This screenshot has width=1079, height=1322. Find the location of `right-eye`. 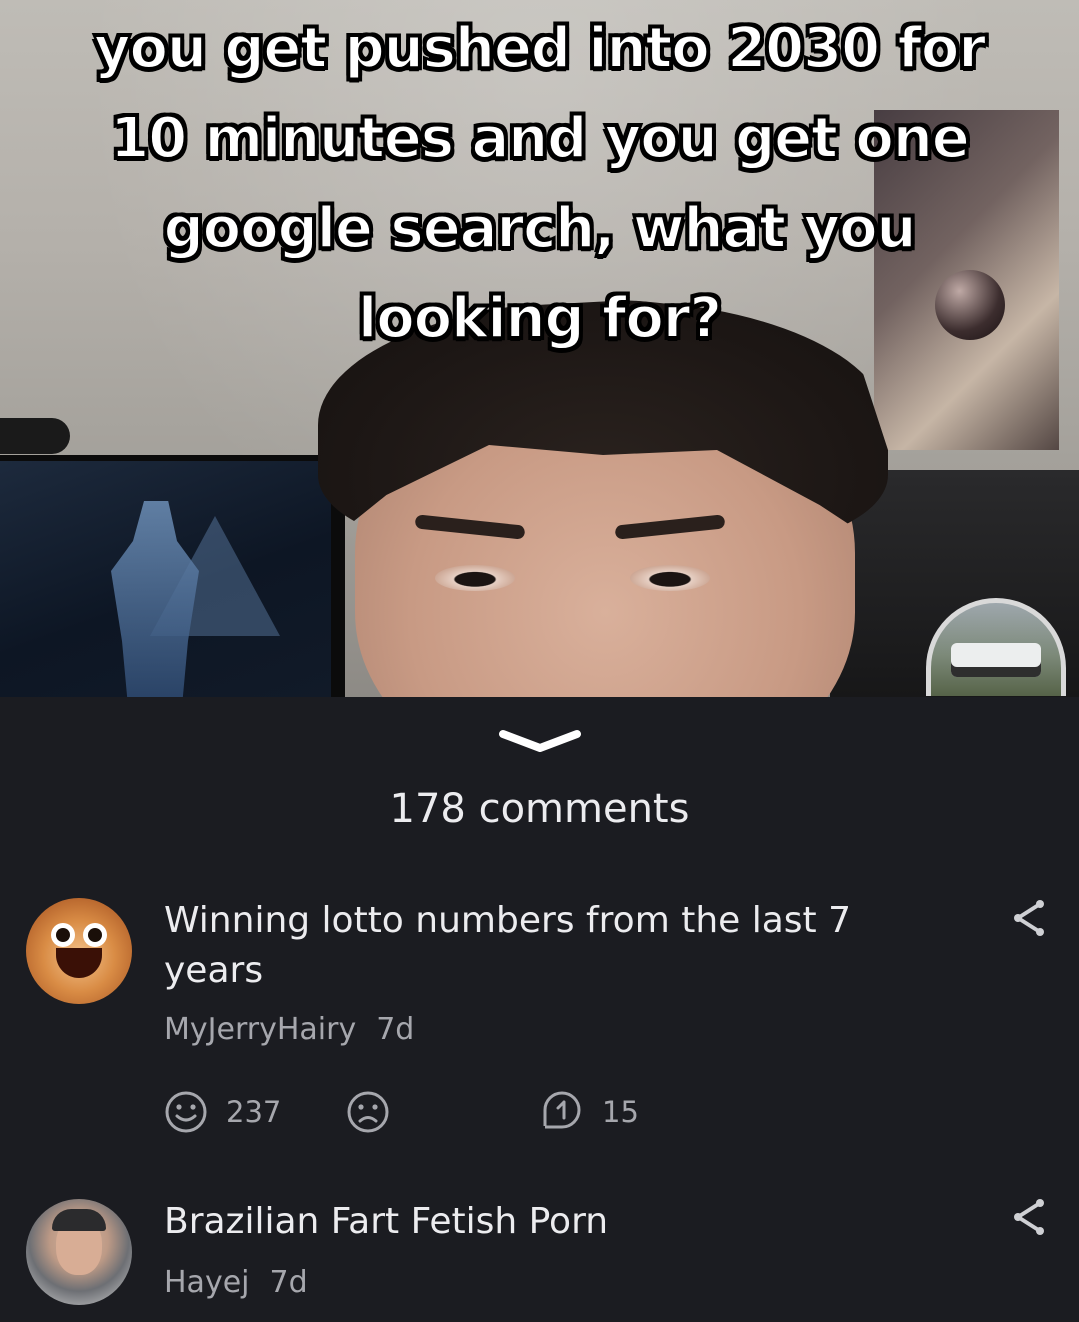

right-eye is located at coordinates (670, 578).